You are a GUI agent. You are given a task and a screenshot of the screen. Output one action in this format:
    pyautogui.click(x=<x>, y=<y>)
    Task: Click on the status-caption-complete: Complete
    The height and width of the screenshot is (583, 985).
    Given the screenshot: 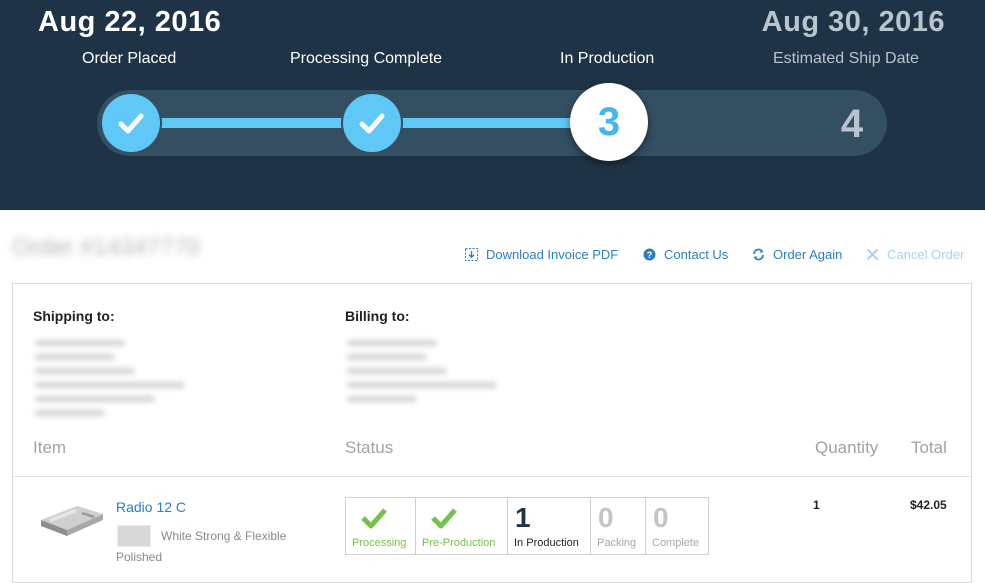 What is the action you would take?
    pyautogui.click(x=676, y=543)
    